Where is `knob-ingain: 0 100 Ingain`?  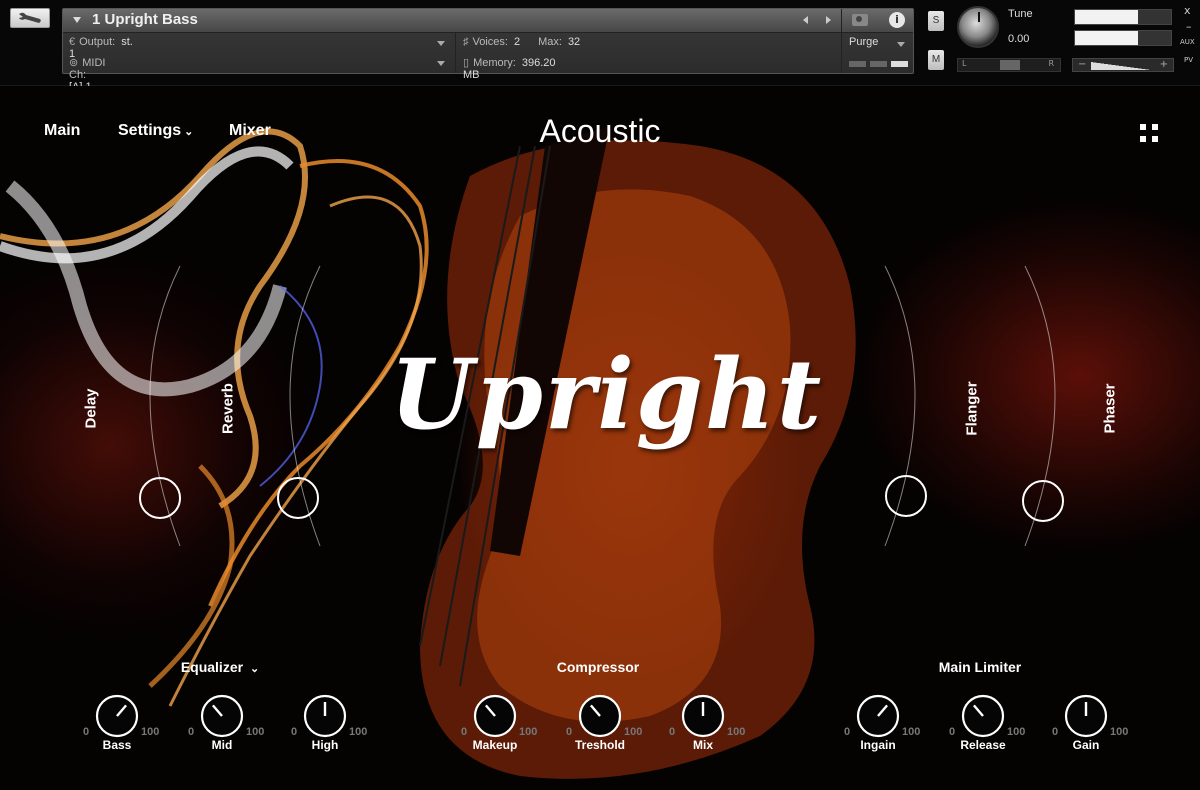
knob-ingain: 0 100 Ingain is located at coordinates (879, 723).